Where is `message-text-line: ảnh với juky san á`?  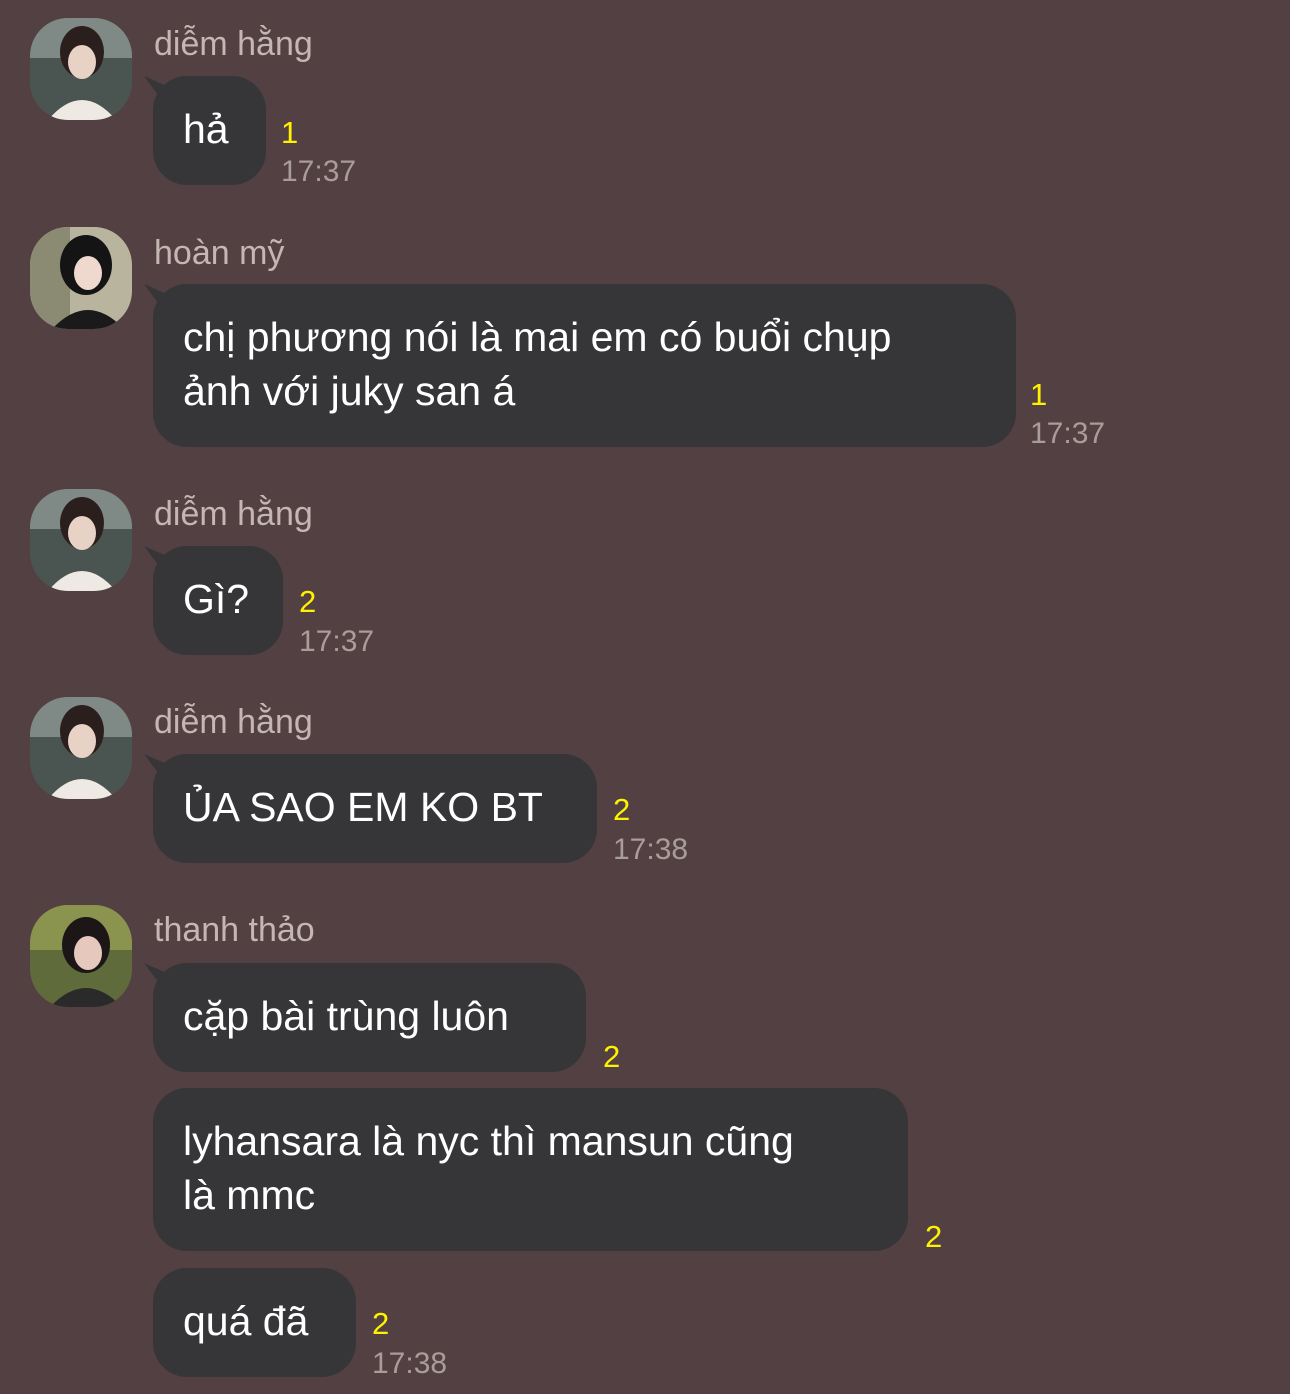
message-text-line: ảnh với juky san á is located at coordinates (349, 391).